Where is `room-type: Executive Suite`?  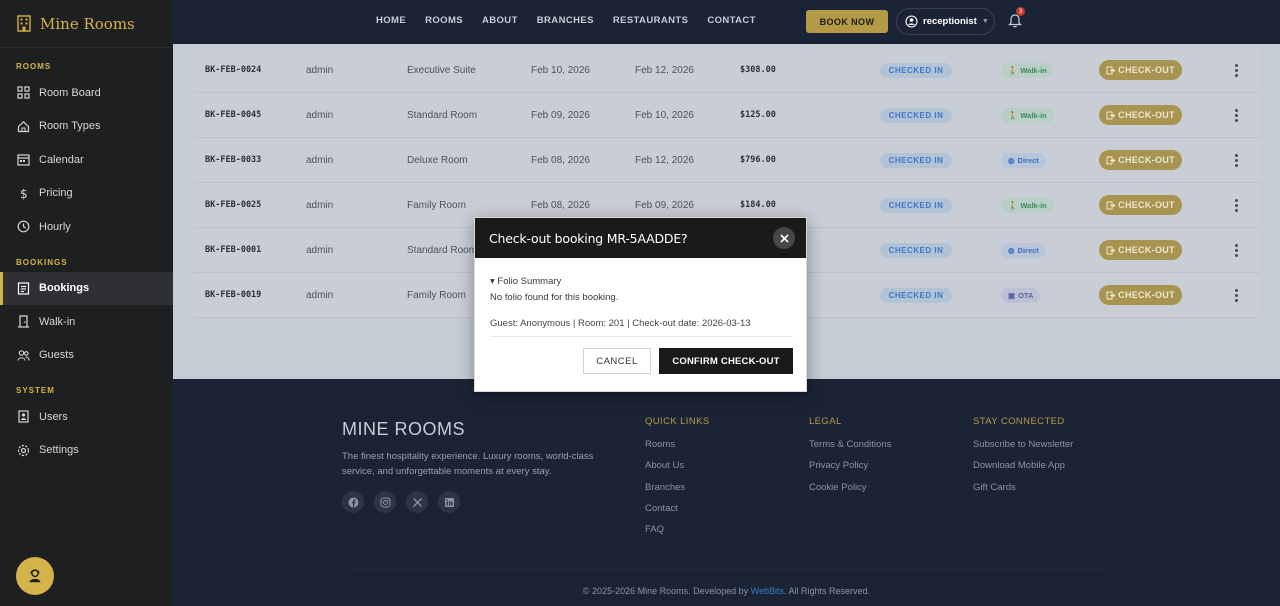 room-type: Executive Suite is located at coordinates (441, 70).